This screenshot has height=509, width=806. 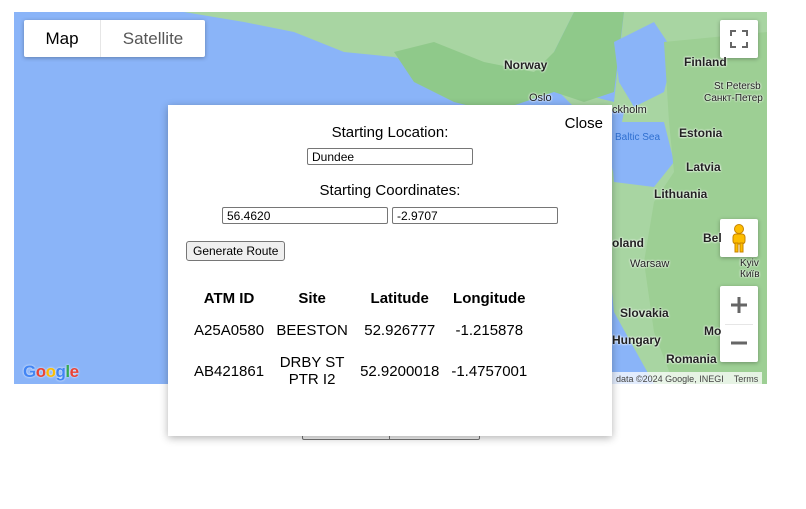 I want to click on cell-site: DRBY ST PTR I2, so click(x=312, y=371).